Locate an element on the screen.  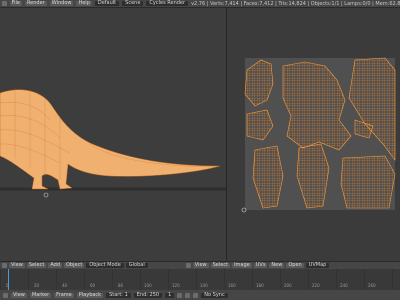
sync-mode-selector: No Sync is located at coordinates (214, 295).